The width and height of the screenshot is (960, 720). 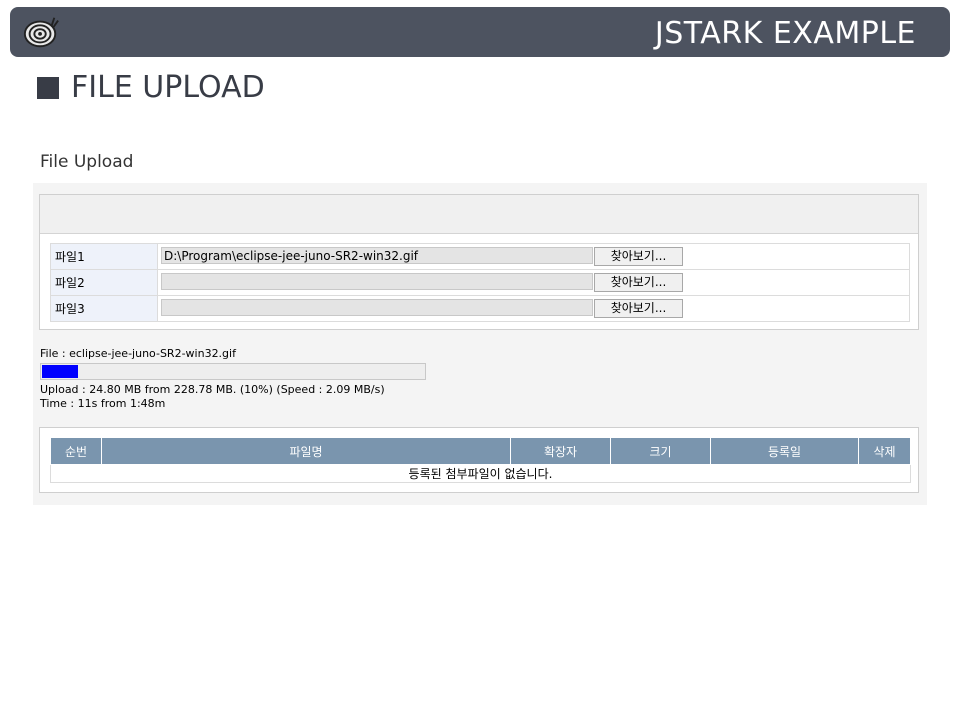 I want to click on page-title: FILE UPLOAD, so click(x=168, y=87).